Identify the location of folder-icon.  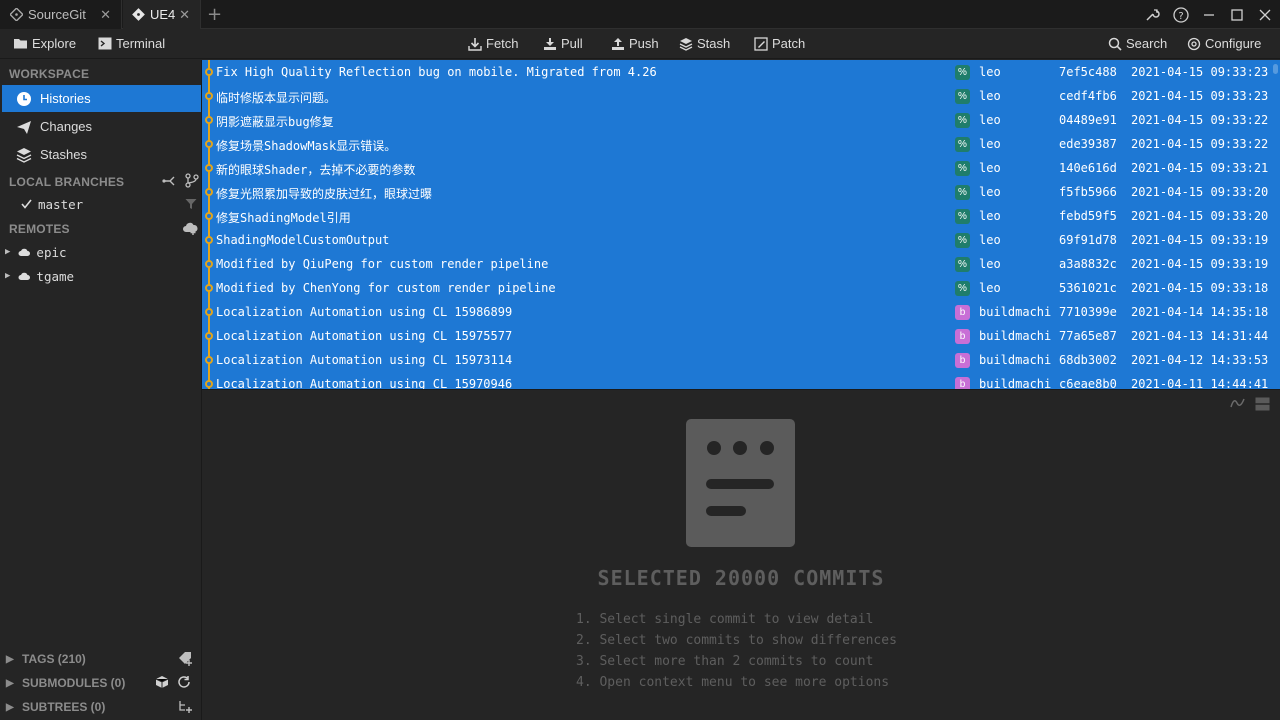
(20, 44).